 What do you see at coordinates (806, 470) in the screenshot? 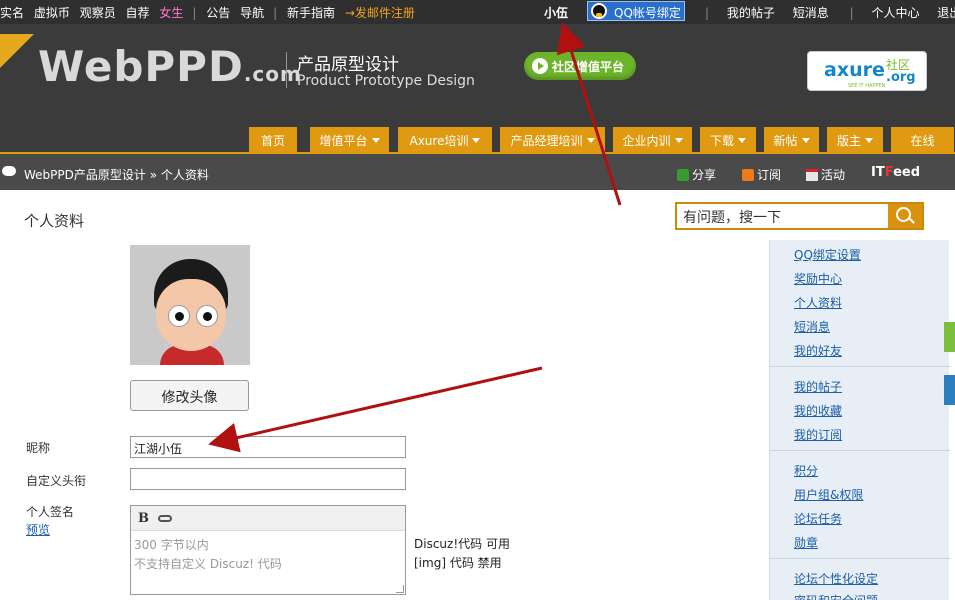
I see `sidebar-item-points: 积分` at bounding box center [806, 470].